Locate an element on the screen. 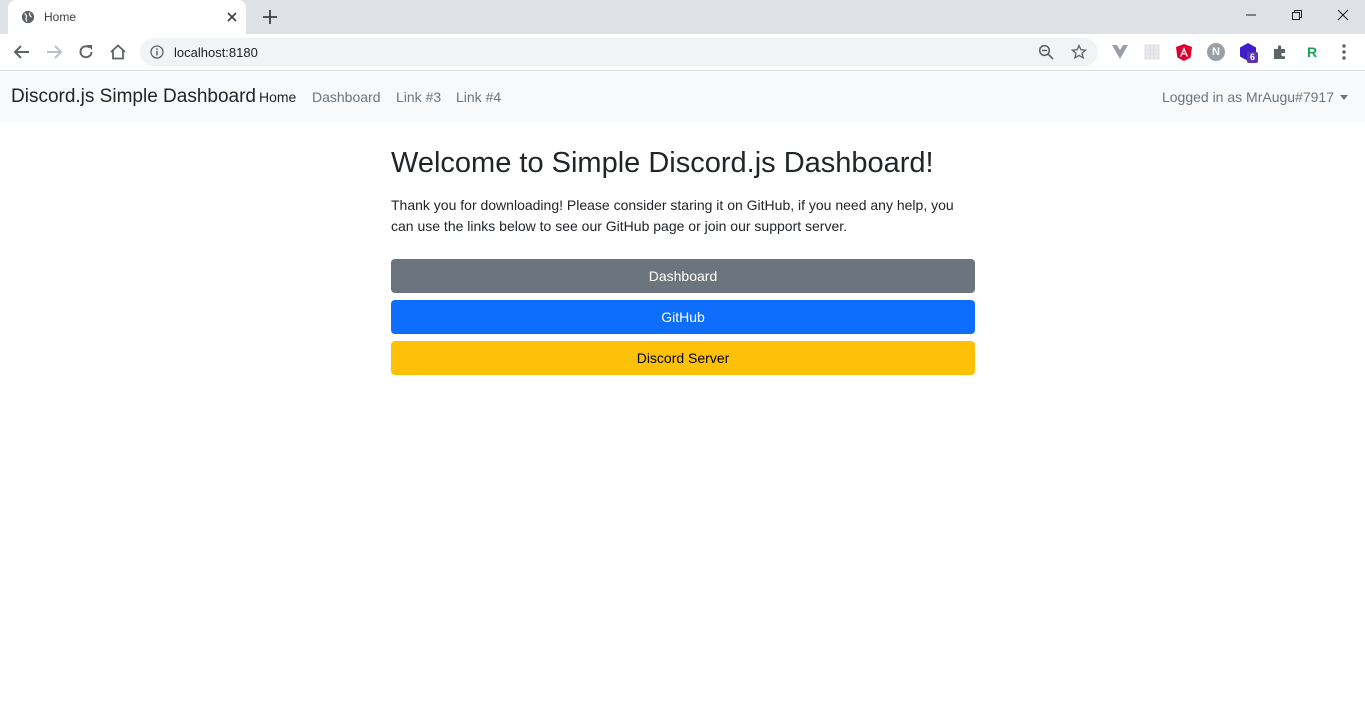 Image resolution: width=1365 pixels, height=727 pixels. r-extension-icon: R is located at coordinates (1312, 52).